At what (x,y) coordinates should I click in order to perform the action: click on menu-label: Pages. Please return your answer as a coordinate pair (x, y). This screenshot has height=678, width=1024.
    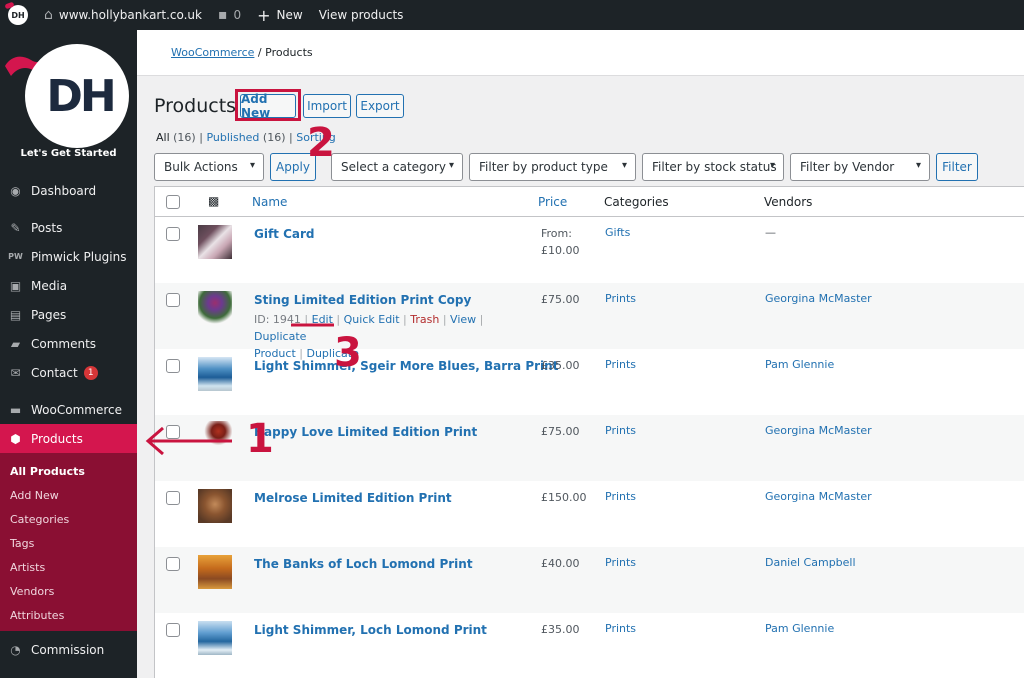
    Looking at the image, I should click on (49, 314).